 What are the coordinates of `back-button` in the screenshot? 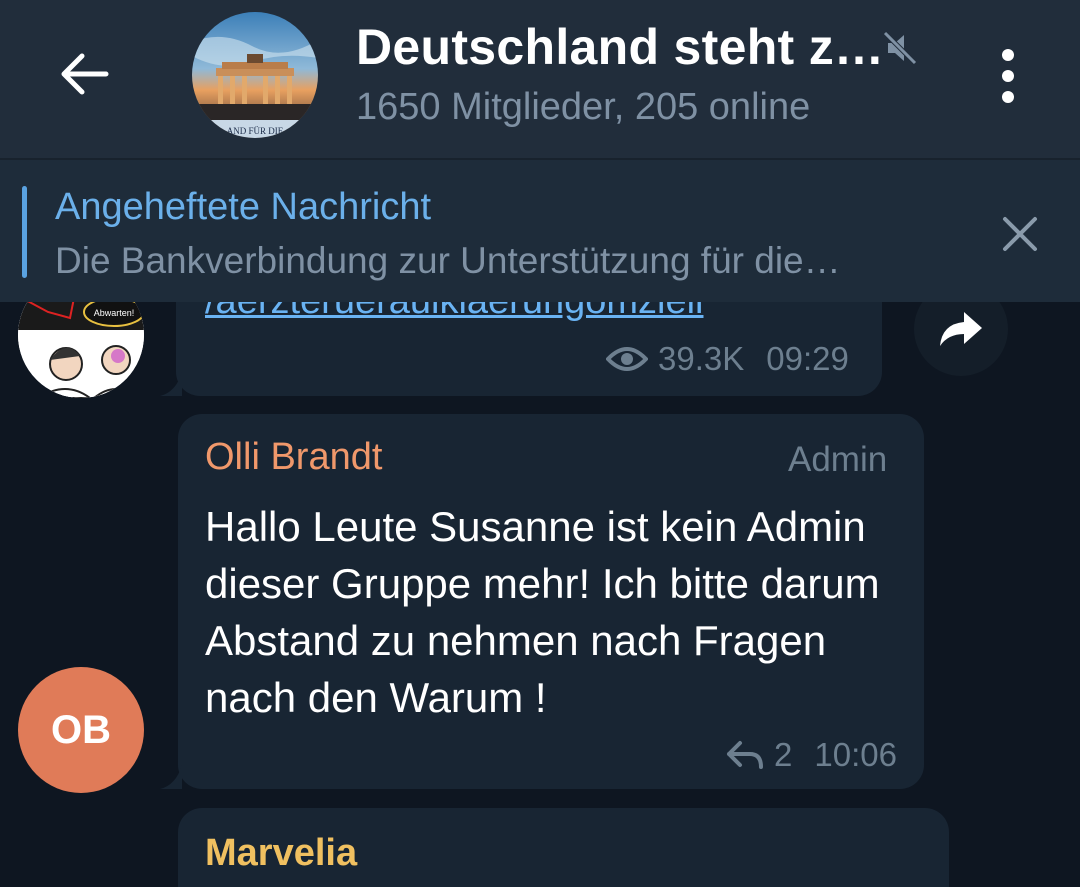 It's located at (84, 74).